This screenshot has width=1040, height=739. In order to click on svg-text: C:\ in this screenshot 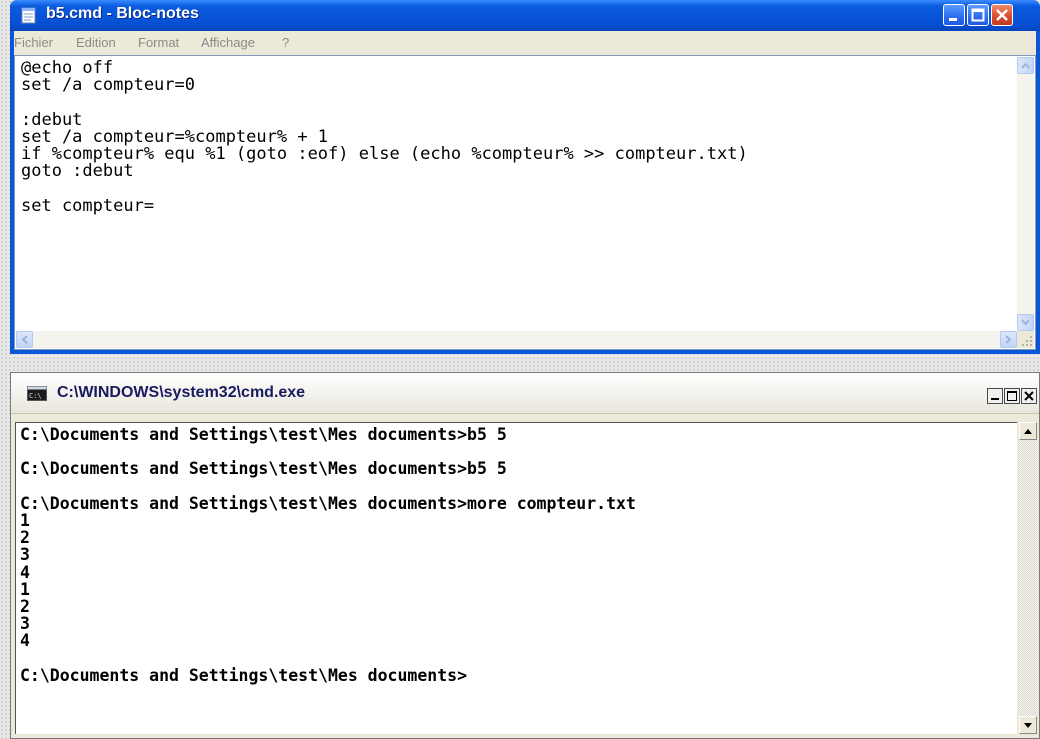, I will do `click(35, 396)`.